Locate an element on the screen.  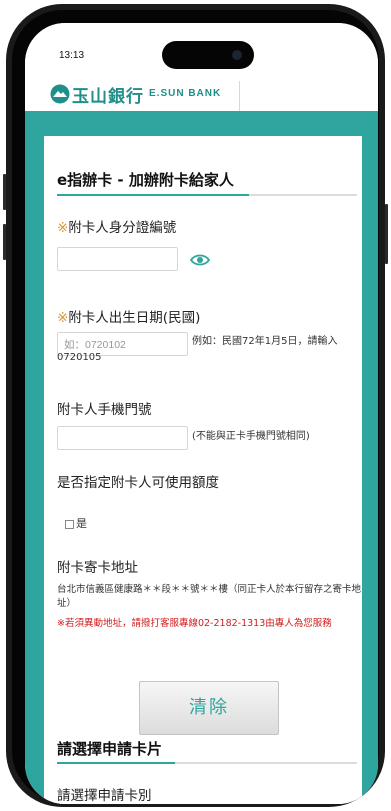
birthdate-label-text: 附卡人出生日期(民國) is located at coordinates (134, 318).